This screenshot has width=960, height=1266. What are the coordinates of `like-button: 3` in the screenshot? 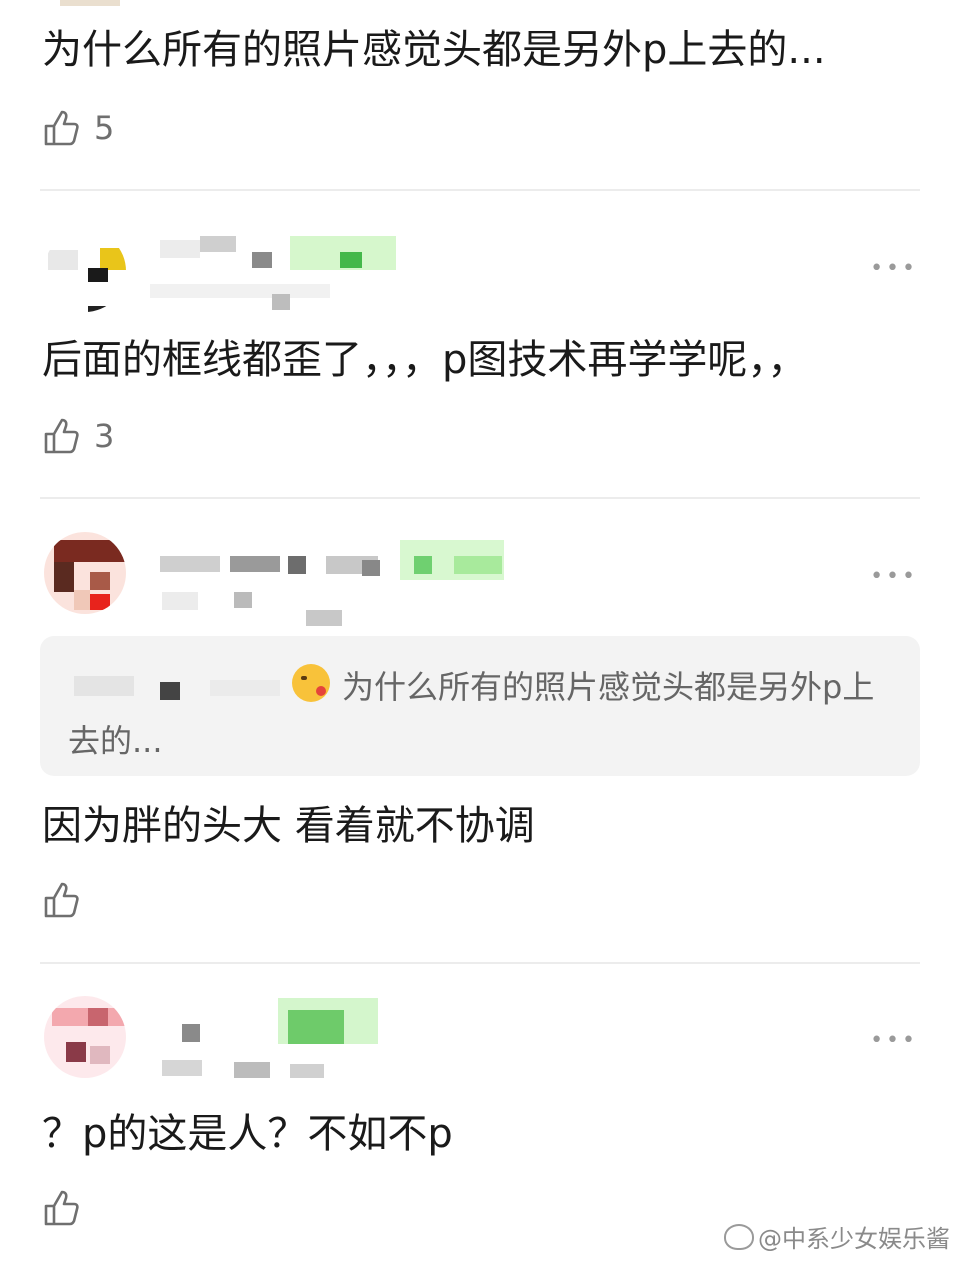 It's located at (78, 436).